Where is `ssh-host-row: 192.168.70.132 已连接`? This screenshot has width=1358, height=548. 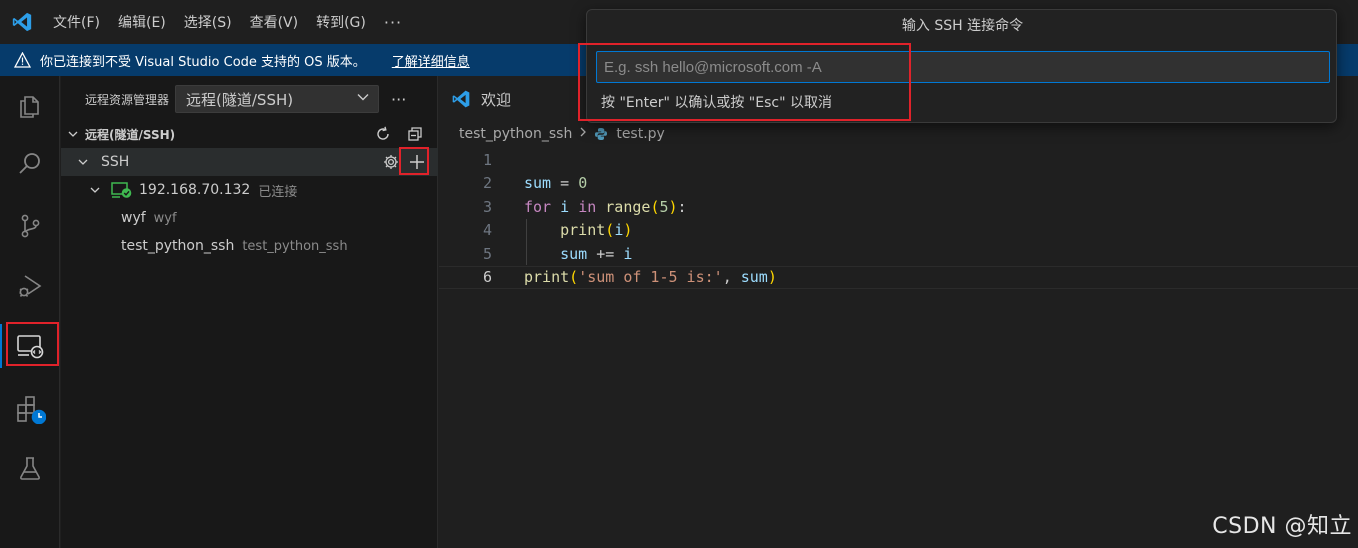 ssh-host-row: 192.168.70.132 已连接 is located at coordinates (249, 190).